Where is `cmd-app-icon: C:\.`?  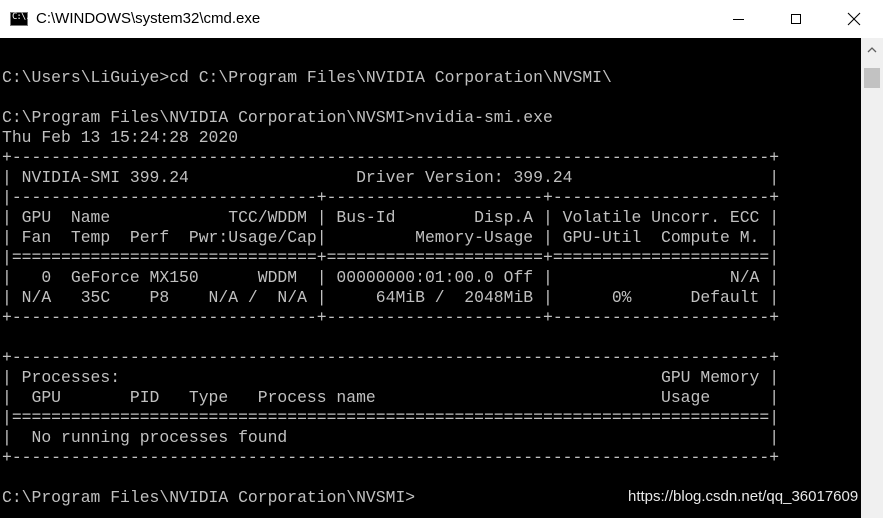
cmd-app-icon: C:\. is located at coordinates (20, 19).